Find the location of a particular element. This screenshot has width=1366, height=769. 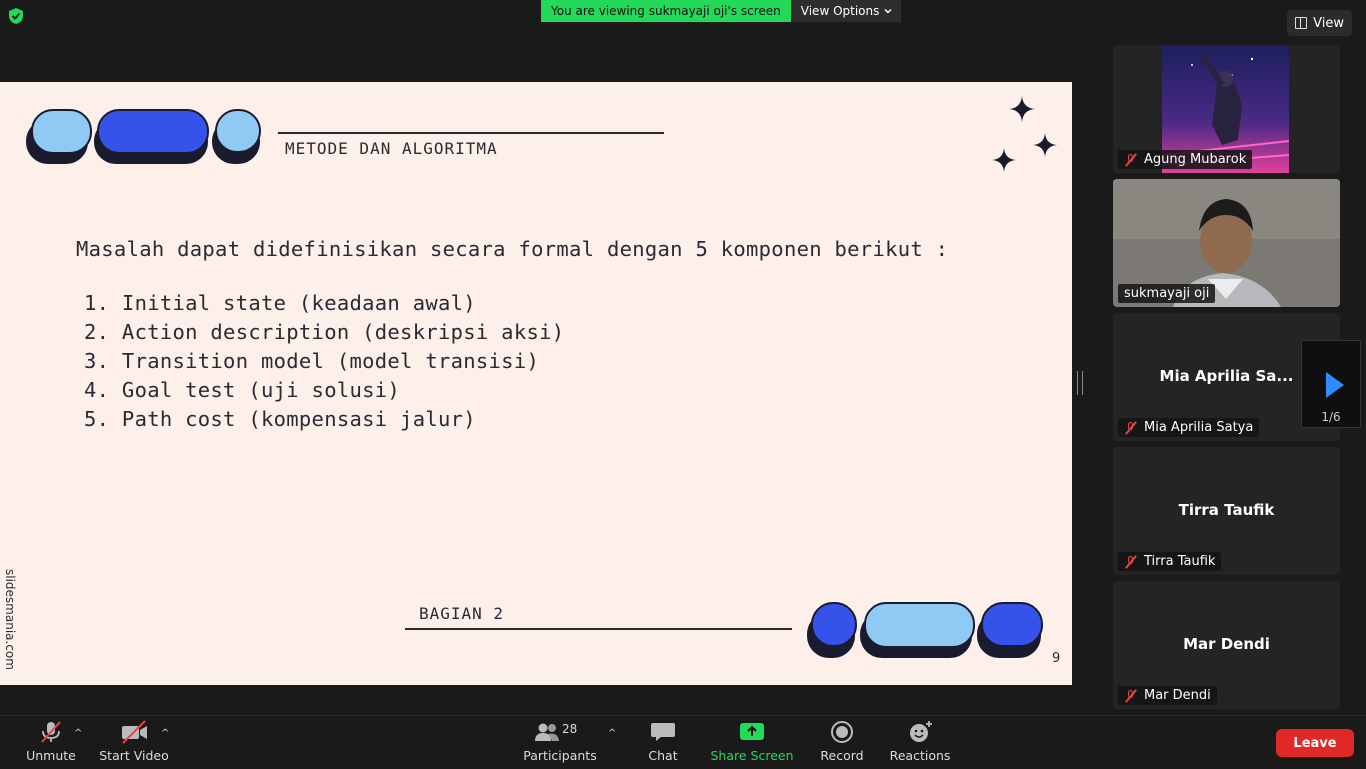

participant-tile: Mar Dendi Mar Dendi is located at coordinates (1226, 645).